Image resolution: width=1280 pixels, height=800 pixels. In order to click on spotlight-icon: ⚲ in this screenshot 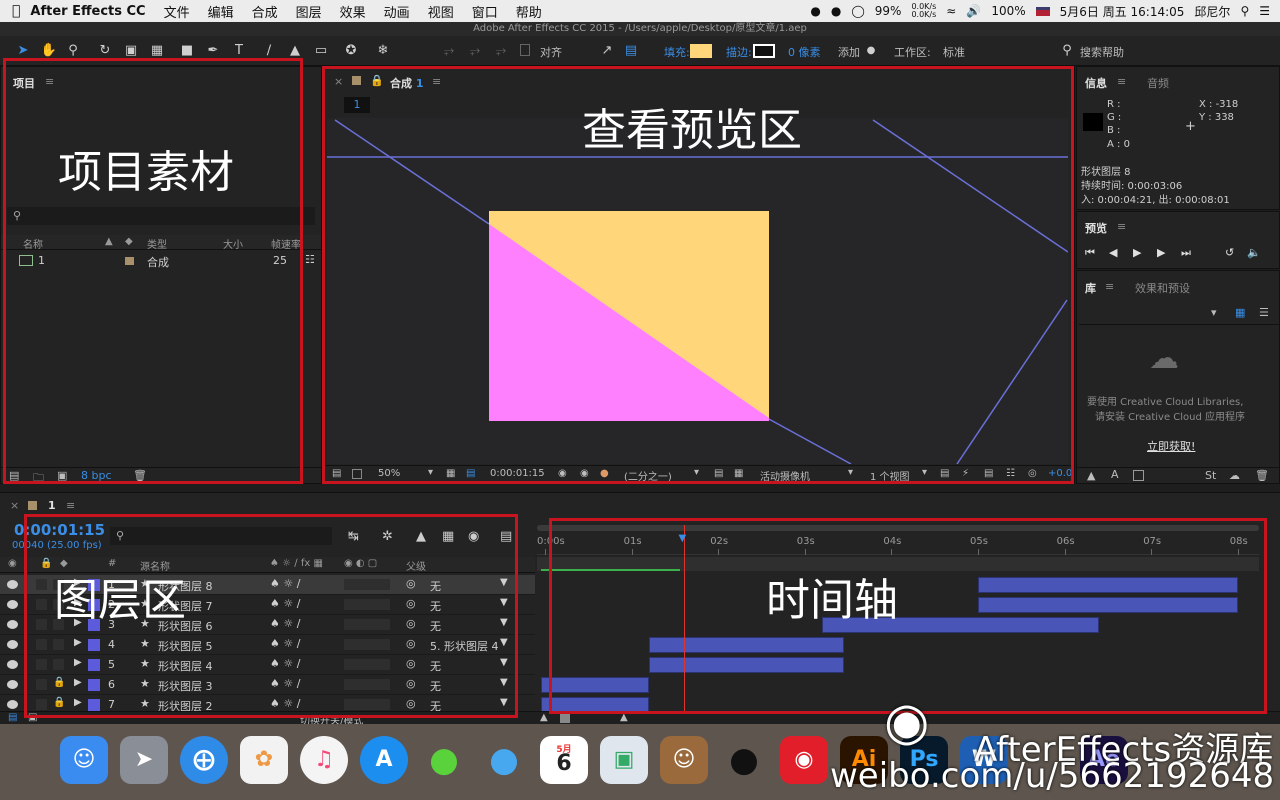, I will do `click(1244, 11)`.